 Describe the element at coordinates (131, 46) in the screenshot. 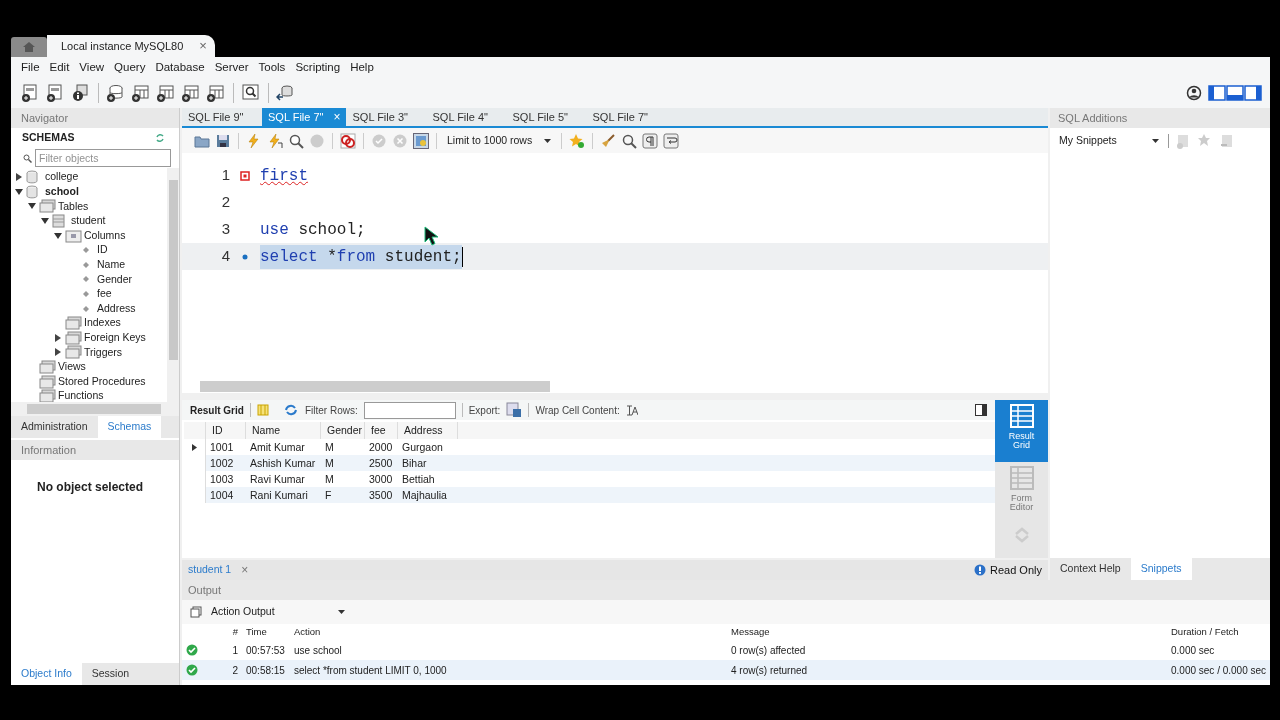

I see `connection-tab: Local instance MySQL80 ×` at that location.